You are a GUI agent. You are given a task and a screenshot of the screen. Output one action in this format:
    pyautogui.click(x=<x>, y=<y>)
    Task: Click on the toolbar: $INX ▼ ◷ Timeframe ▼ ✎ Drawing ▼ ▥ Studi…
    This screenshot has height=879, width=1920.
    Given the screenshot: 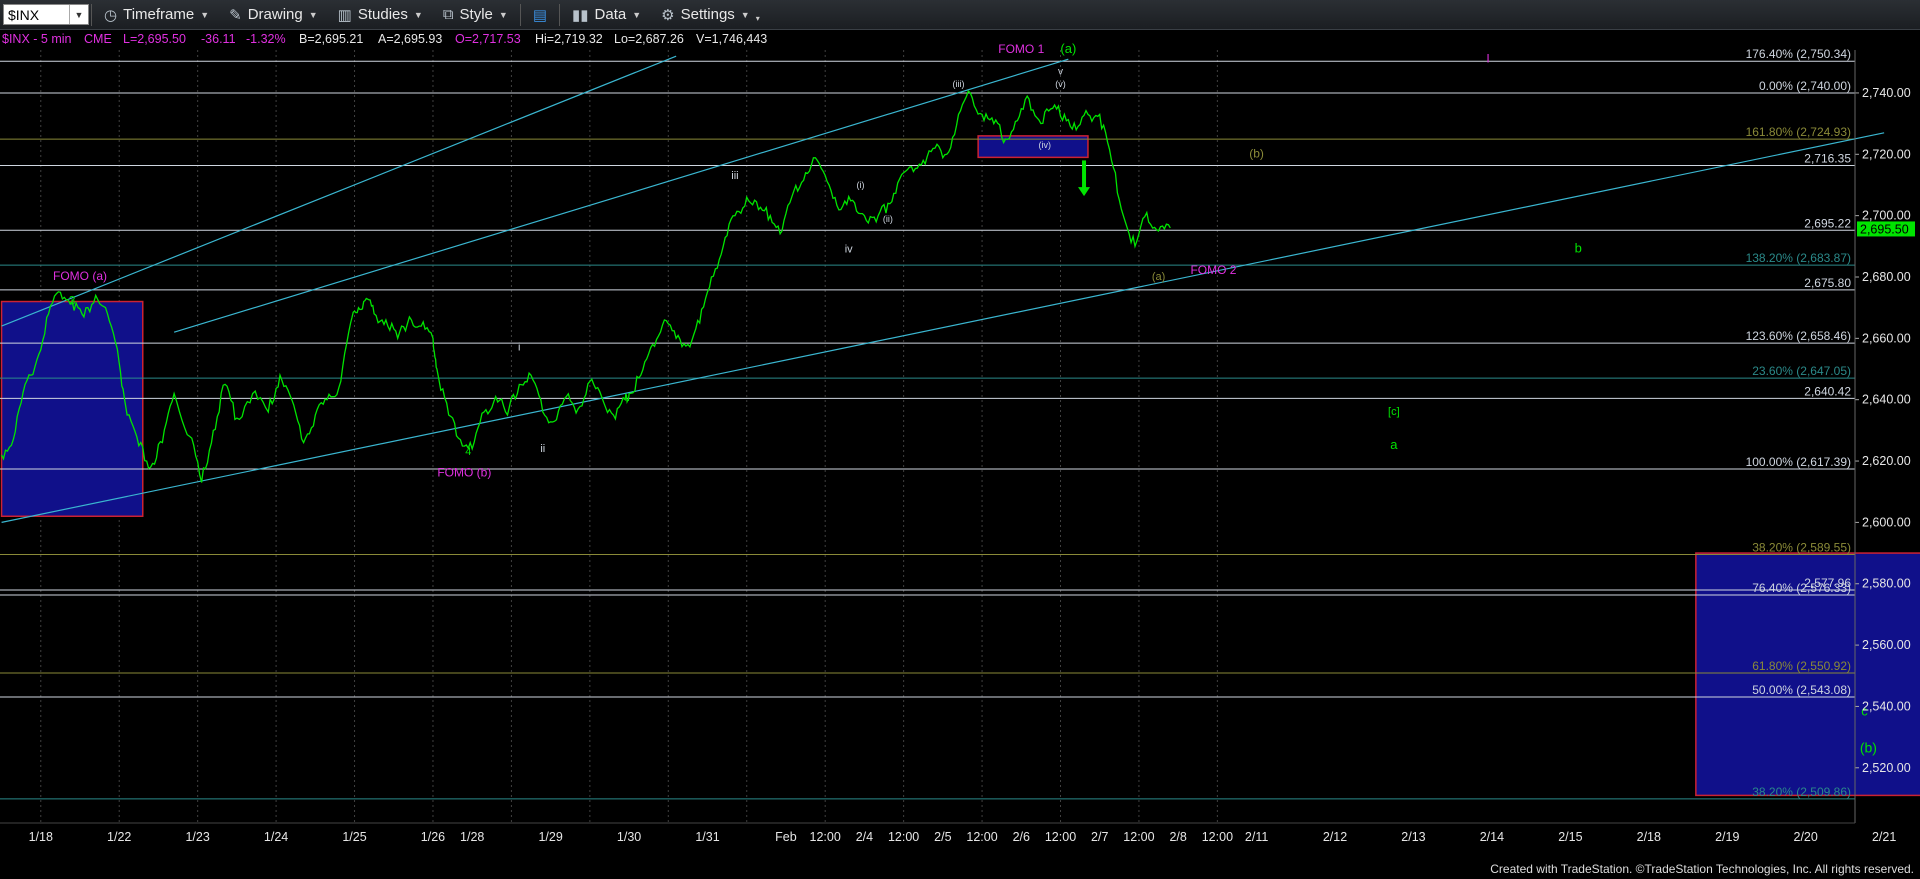 What is the action you would take?
    pyautogui.click(x=960, y=15)
    